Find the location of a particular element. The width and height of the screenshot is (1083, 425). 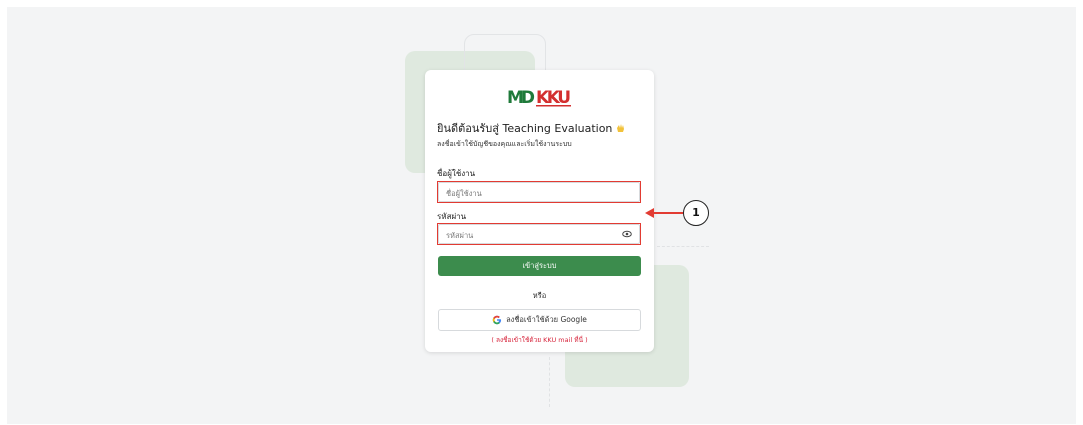

callout-number-badge: 1 is located at coordinates (696, 213).